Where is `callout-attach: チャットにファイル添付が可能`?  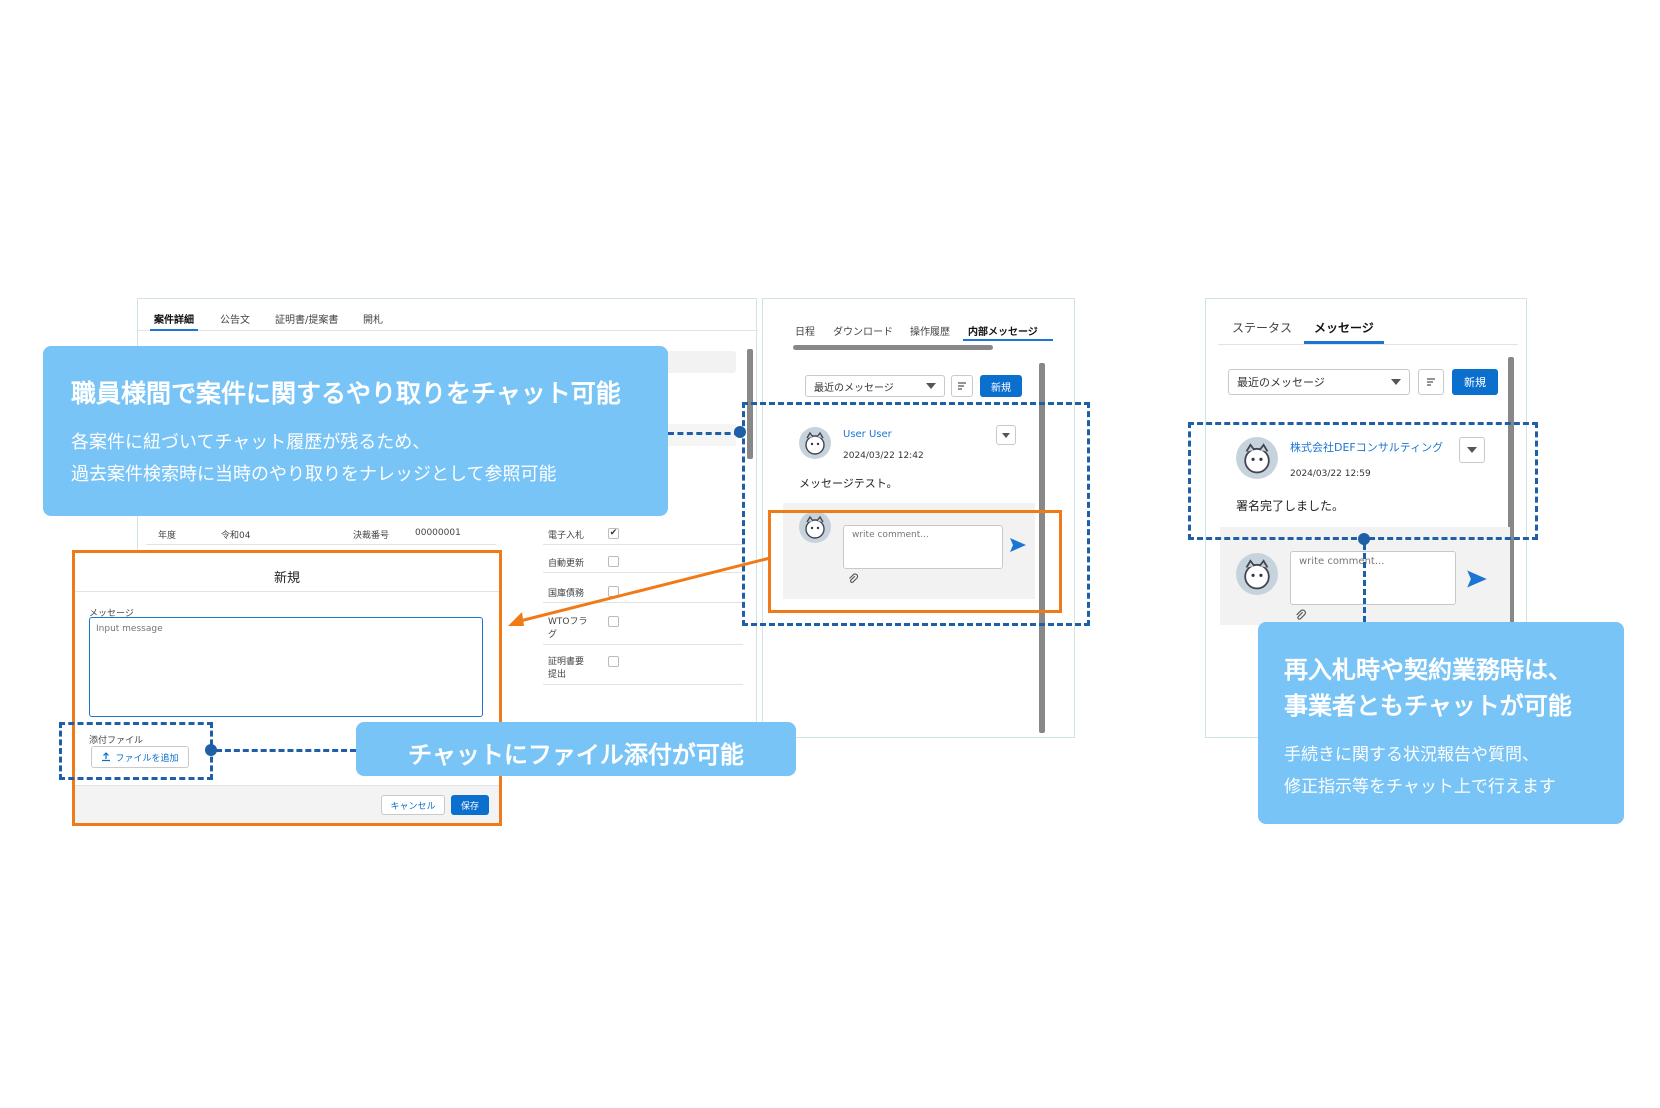
callout-attach: チャットにファイル添付が可能 is located at coordinates (576, 749).